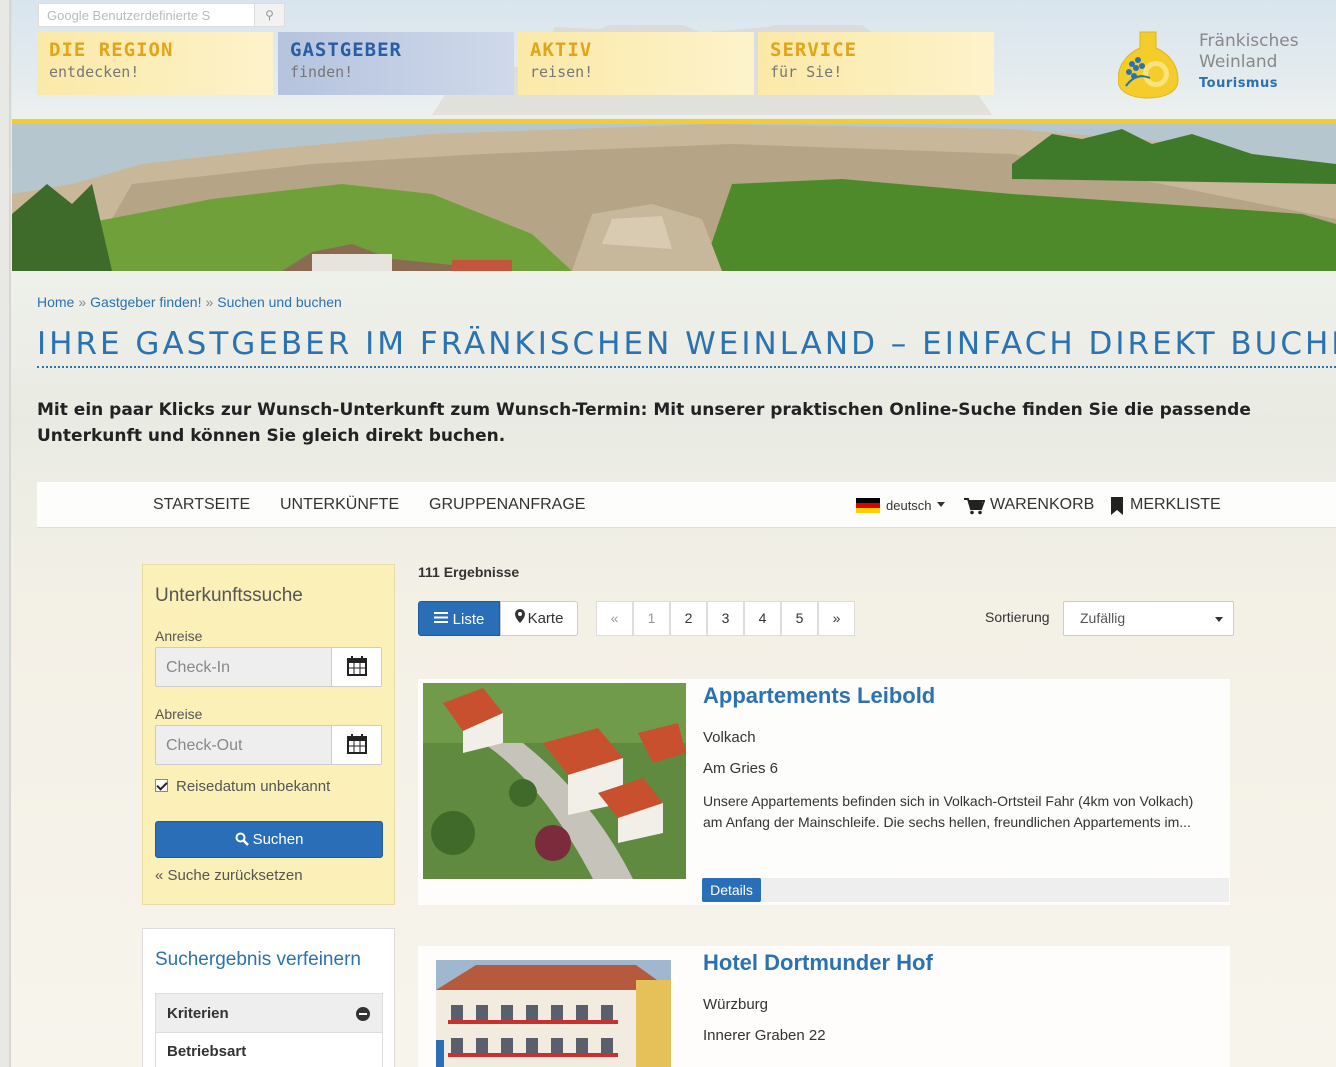  I want to click on unknown-date-checkbox: Reisedatum unbekannt, so click(242, 786).